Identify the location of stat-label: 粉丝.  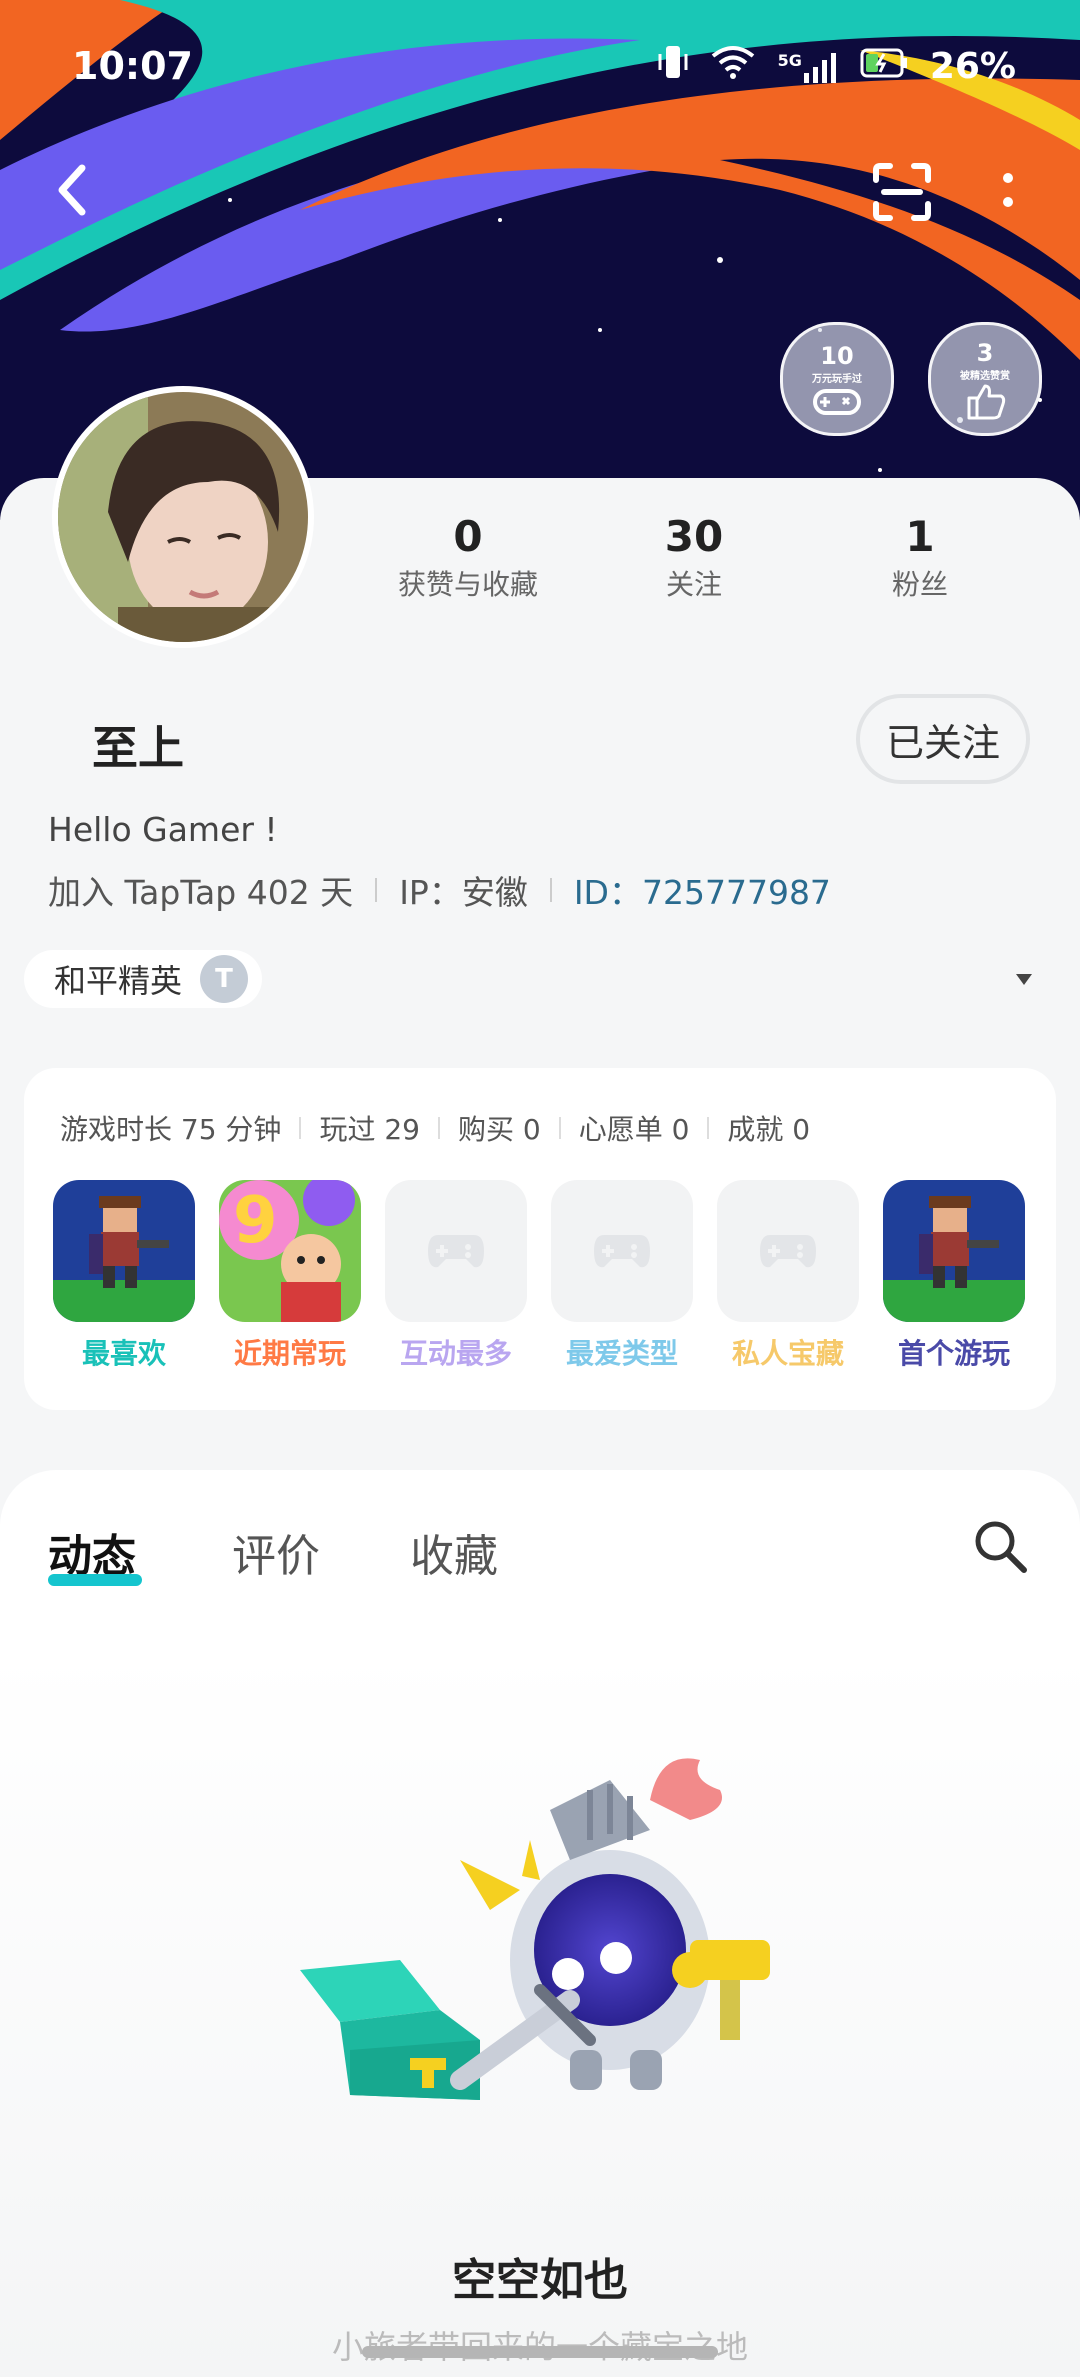
(919, 584).